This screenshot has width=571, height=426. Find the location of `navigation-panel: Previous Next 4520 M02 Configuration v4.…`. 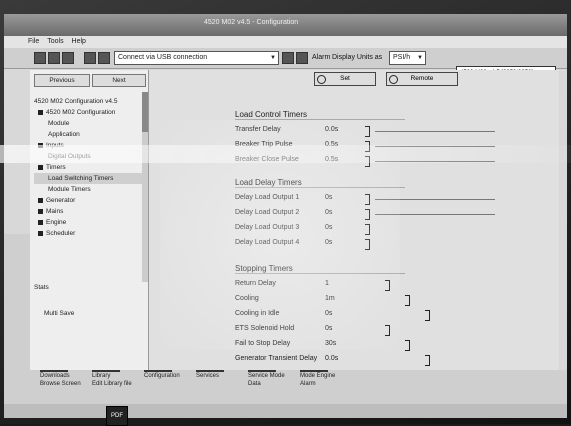

navigation-panel: Previous Next 4520 M02 Configuration v4.… is located at coordinates (89, 220).